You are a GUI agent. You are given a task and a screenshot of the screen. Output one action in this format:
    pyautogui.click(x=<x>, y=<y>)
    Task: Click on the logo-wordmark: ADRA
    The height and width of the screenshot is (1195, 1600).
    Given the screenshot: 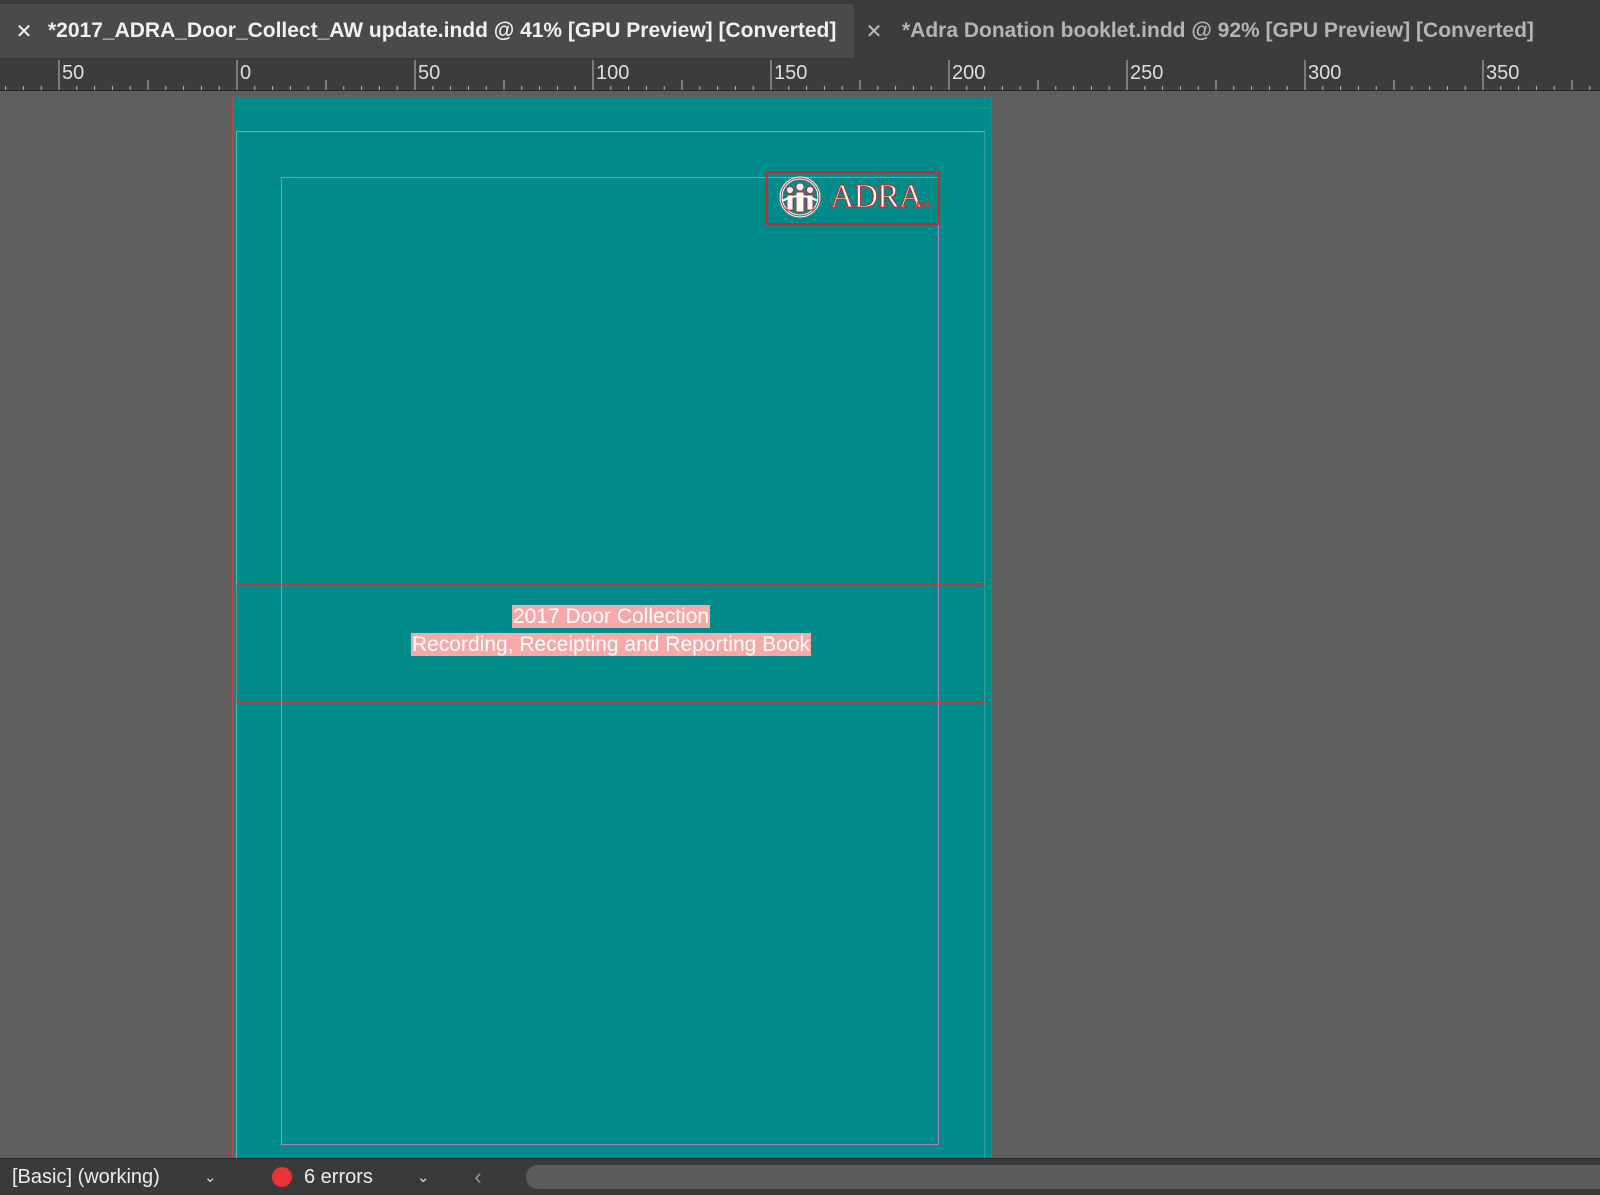 What is the action you would take?
    pyautogui.click(x=876, y=197)
    